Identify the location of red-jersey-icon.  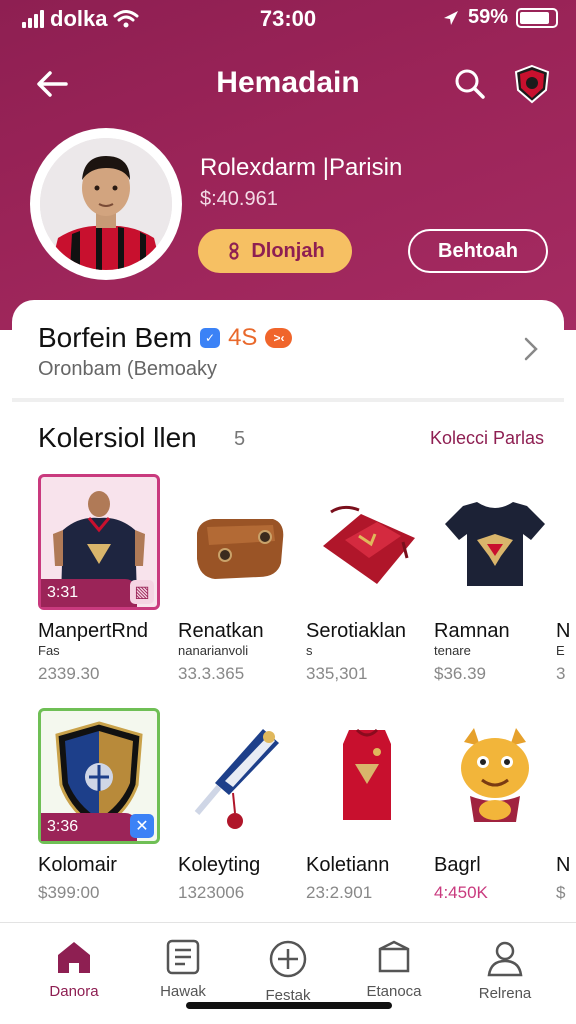
(367, 774).